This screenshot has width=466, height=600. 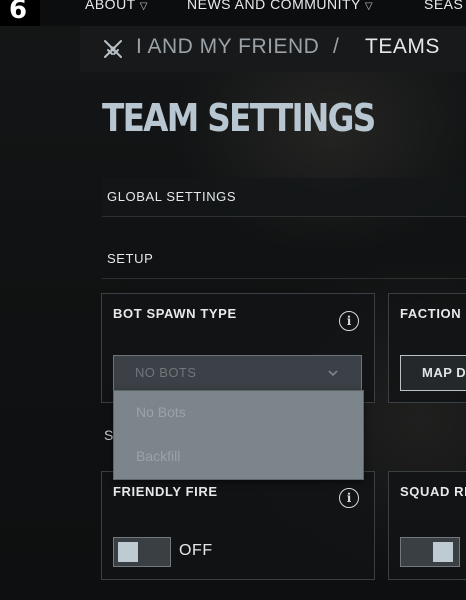 I want to click on nav-item-label: ABOUT, so click(x=110, y=6).